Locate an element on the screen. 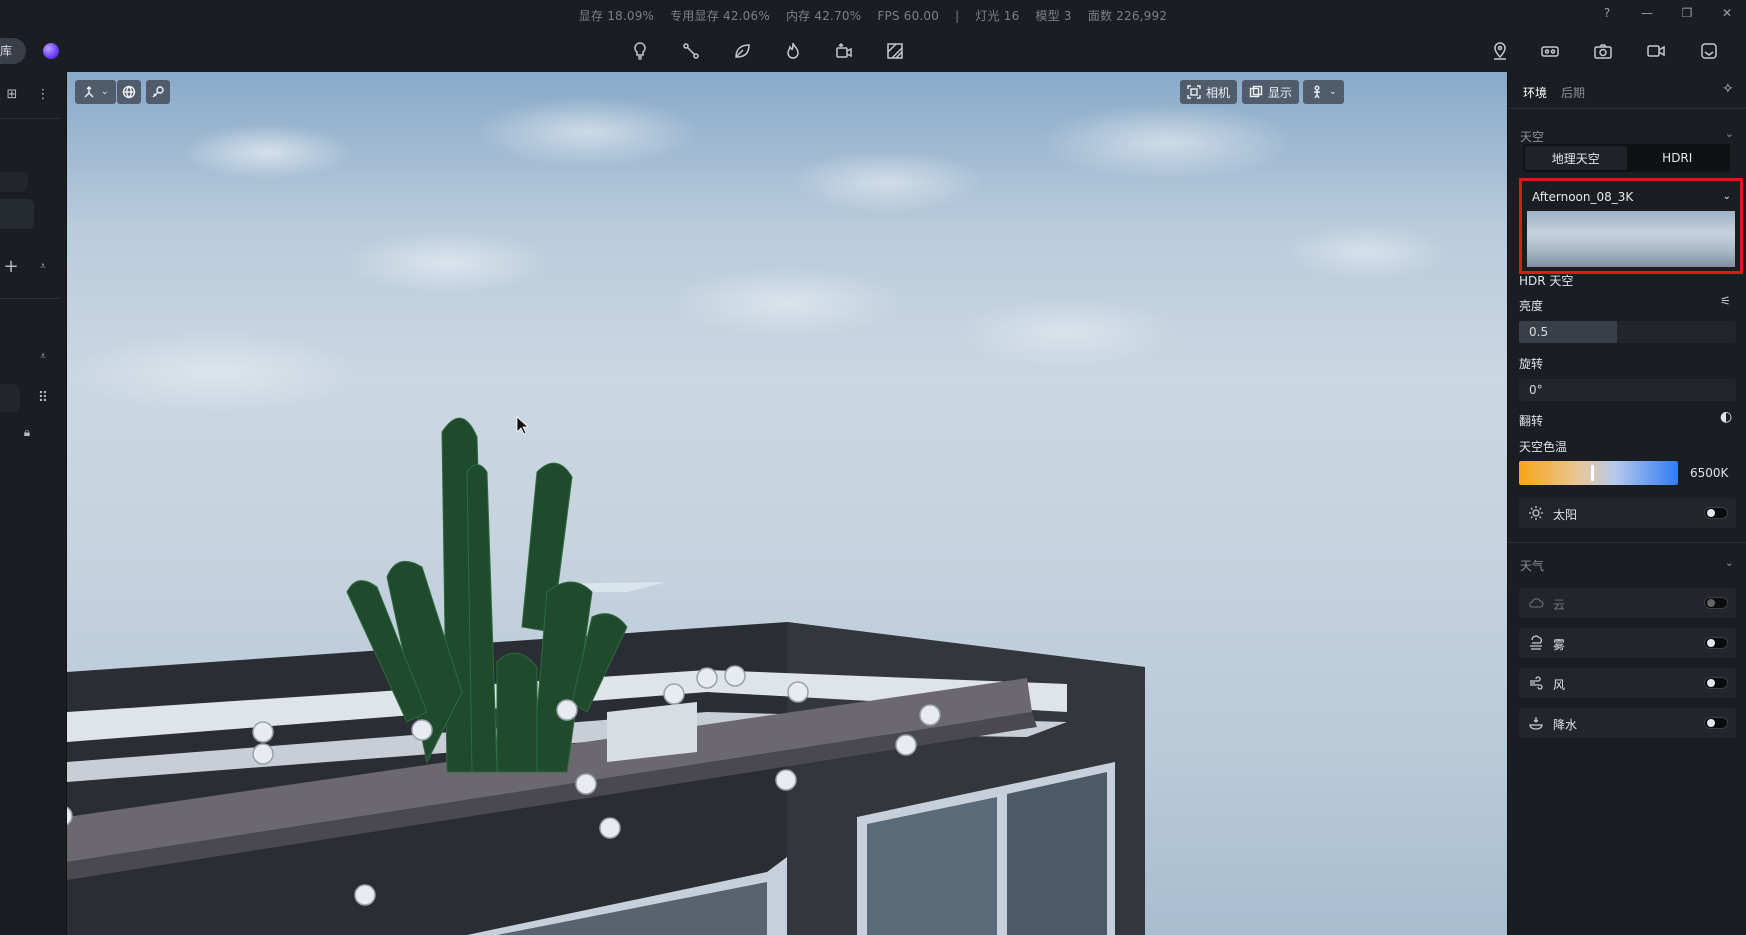 The image size is (1746, 935). hdri-select: Afternoon_08_3K ⌄ is located at coordinates (1631, 197).